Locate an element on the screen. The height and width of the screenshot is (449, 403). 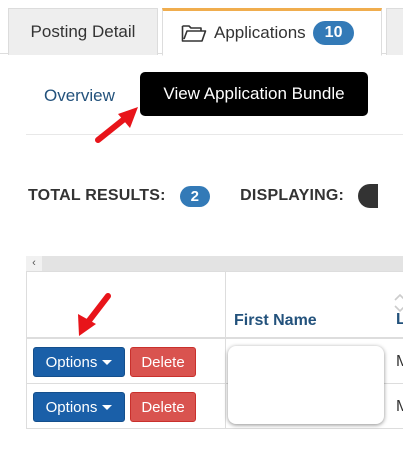
redacted-names-overlay is located at coordinates (306, 385).